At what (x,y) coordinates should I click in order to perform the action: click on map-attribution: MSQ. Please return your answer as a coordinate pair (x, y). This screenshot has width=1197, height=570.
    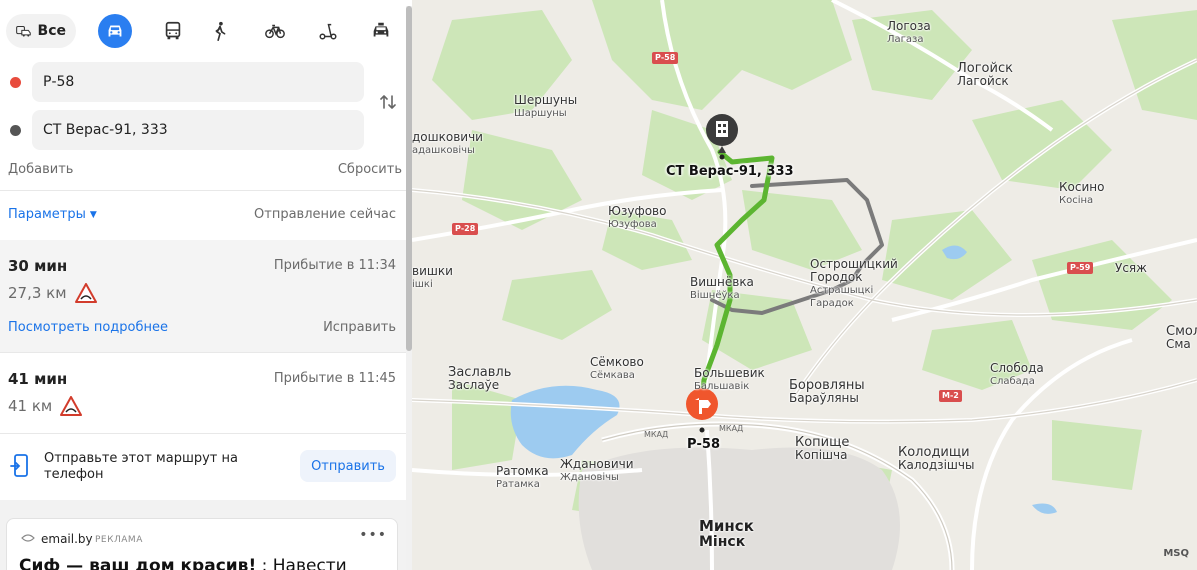
    Looking at the image, I should click on (1176, 553).